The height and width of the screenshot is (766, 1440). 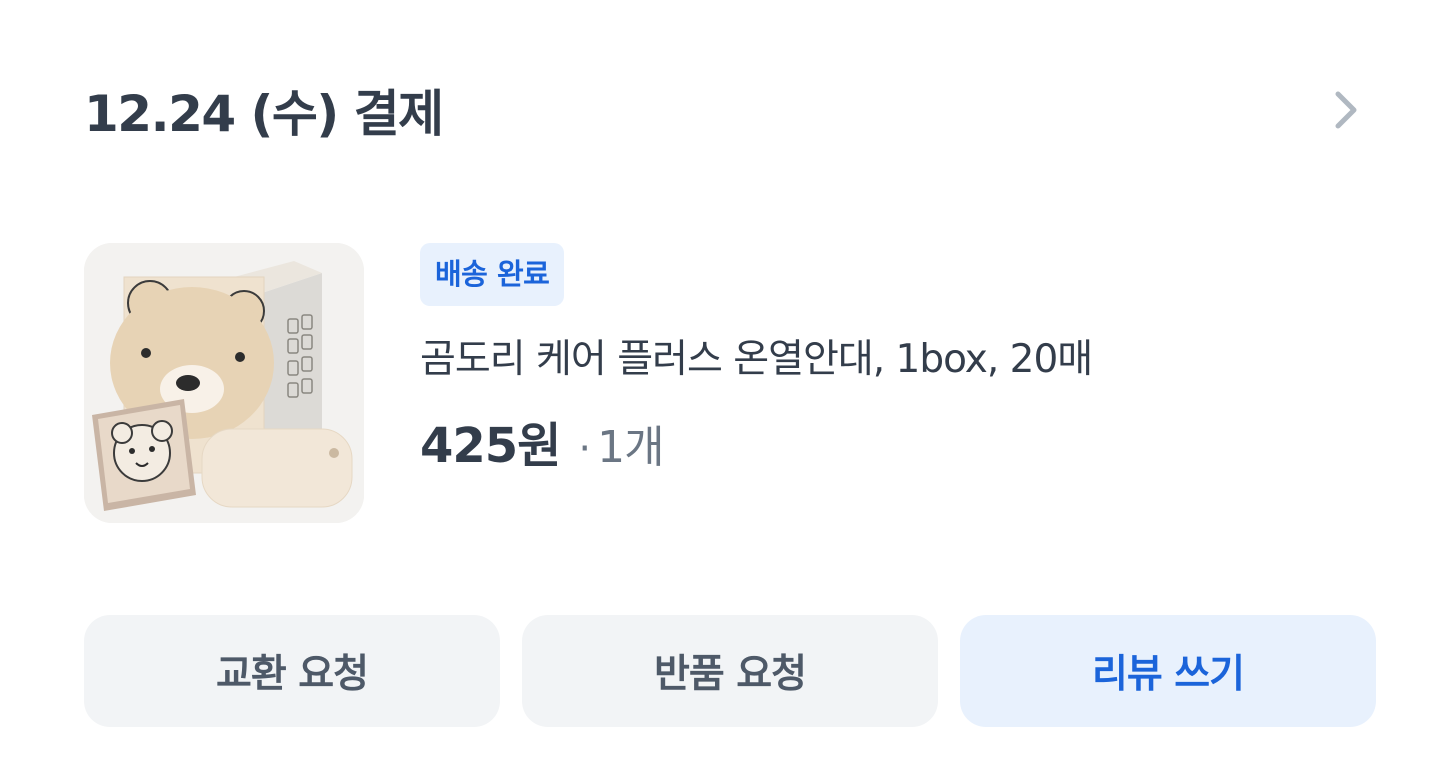 I want to click on chevron-right-icon, so click(x=1346, y=110).